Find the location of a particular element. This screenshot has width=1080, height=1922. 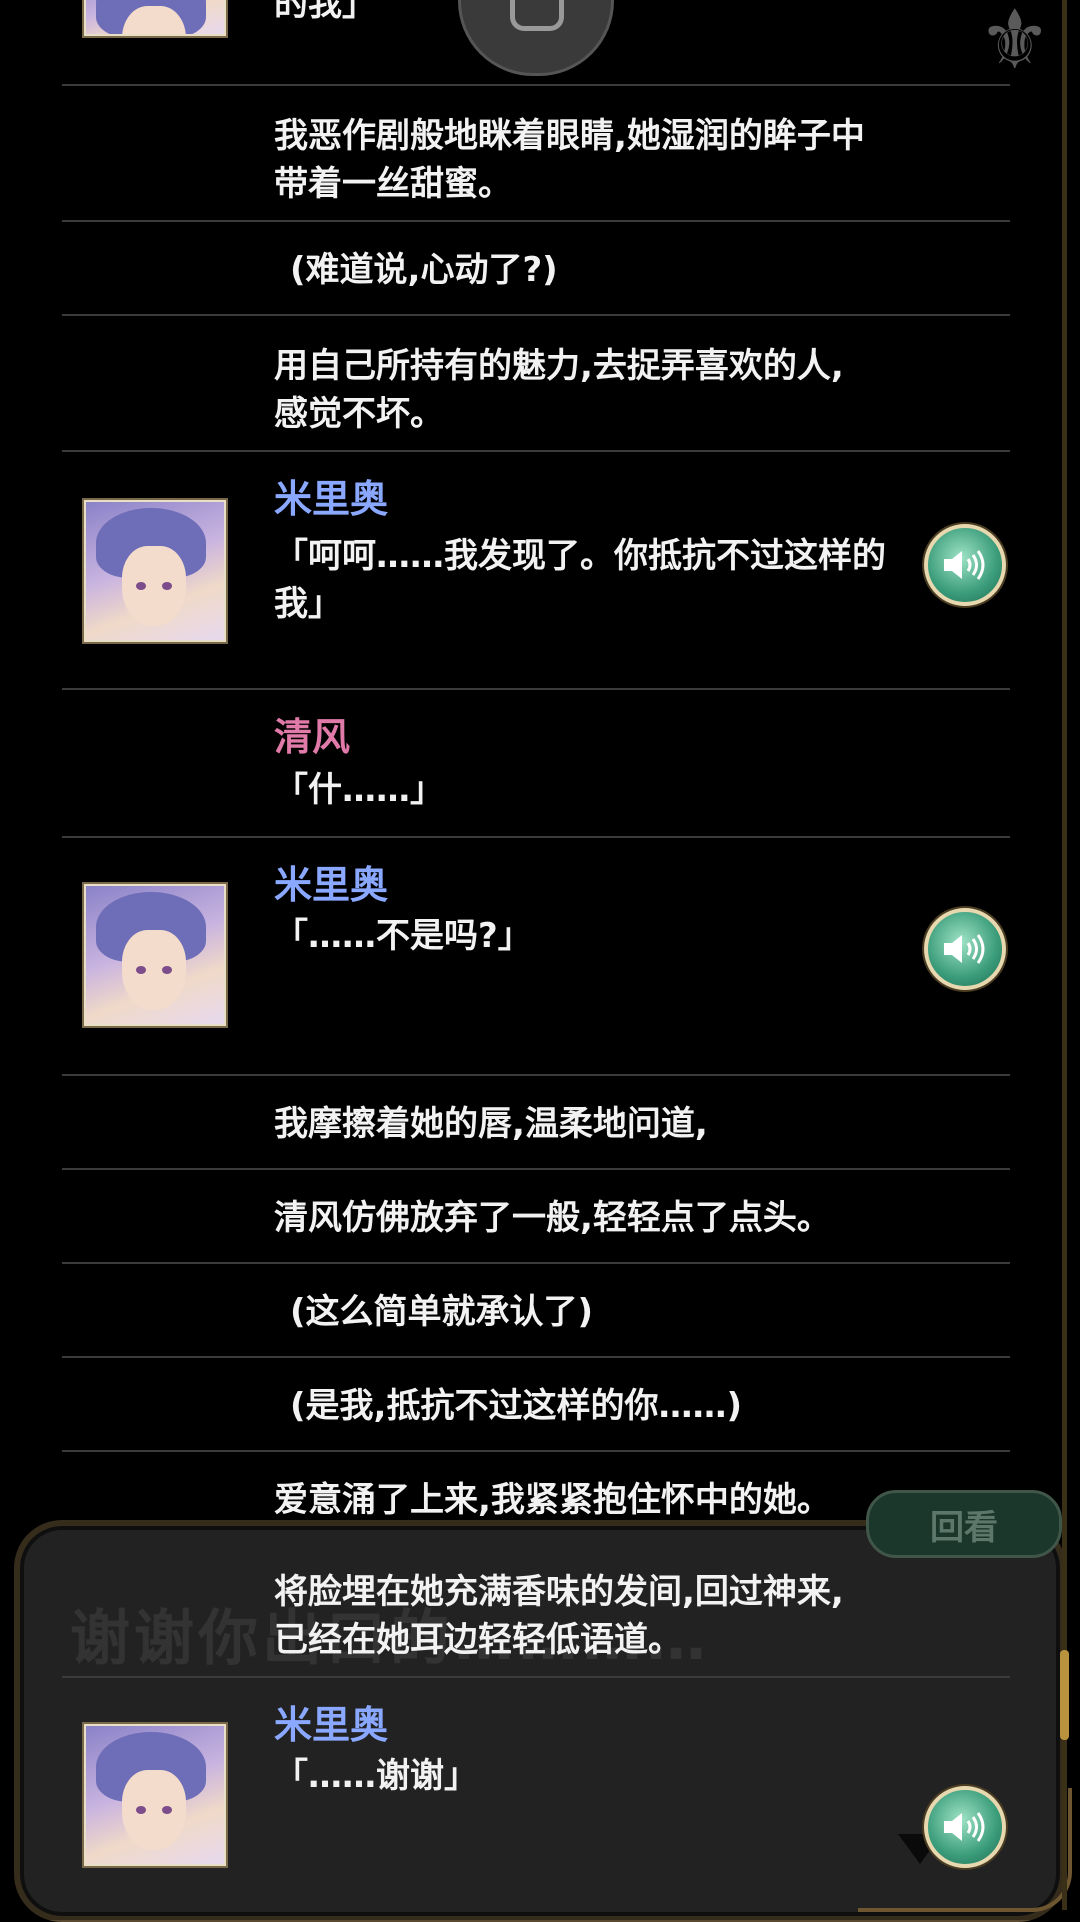

entry-text: 「……不是吗?」 is located at coordinates (403, 936).